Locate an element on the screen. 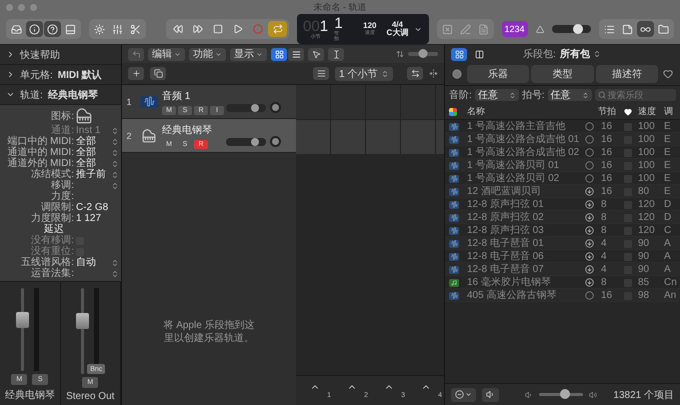 Image resolution: width=680 pixels, height=405 pixels. param-value: 推子前 is located at coordinates (92, 174).